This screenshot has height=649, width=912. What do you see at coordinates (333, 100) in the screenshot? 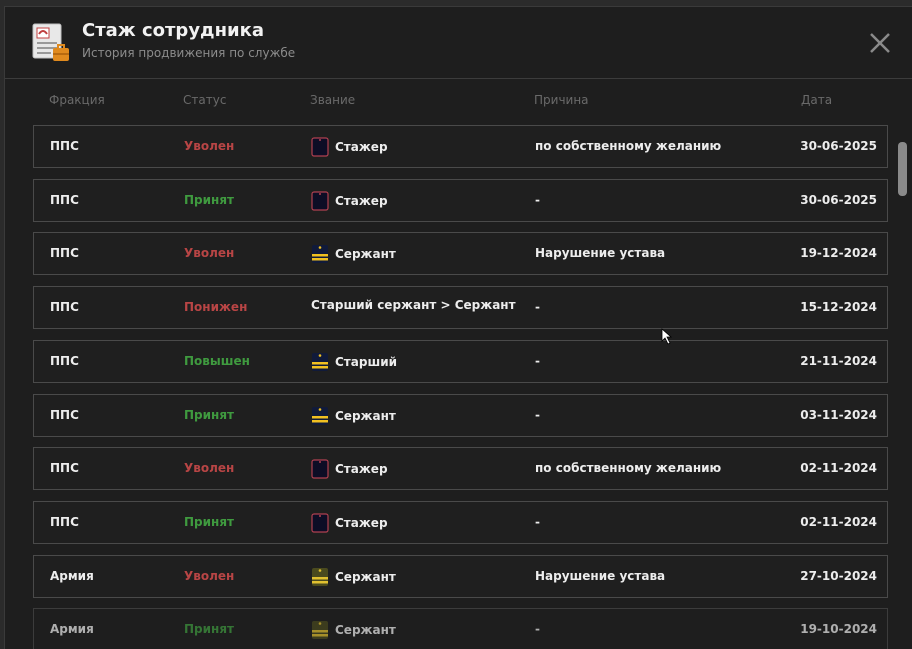
I see `column-header-rank: Звание` at bounding box center [333, 100].